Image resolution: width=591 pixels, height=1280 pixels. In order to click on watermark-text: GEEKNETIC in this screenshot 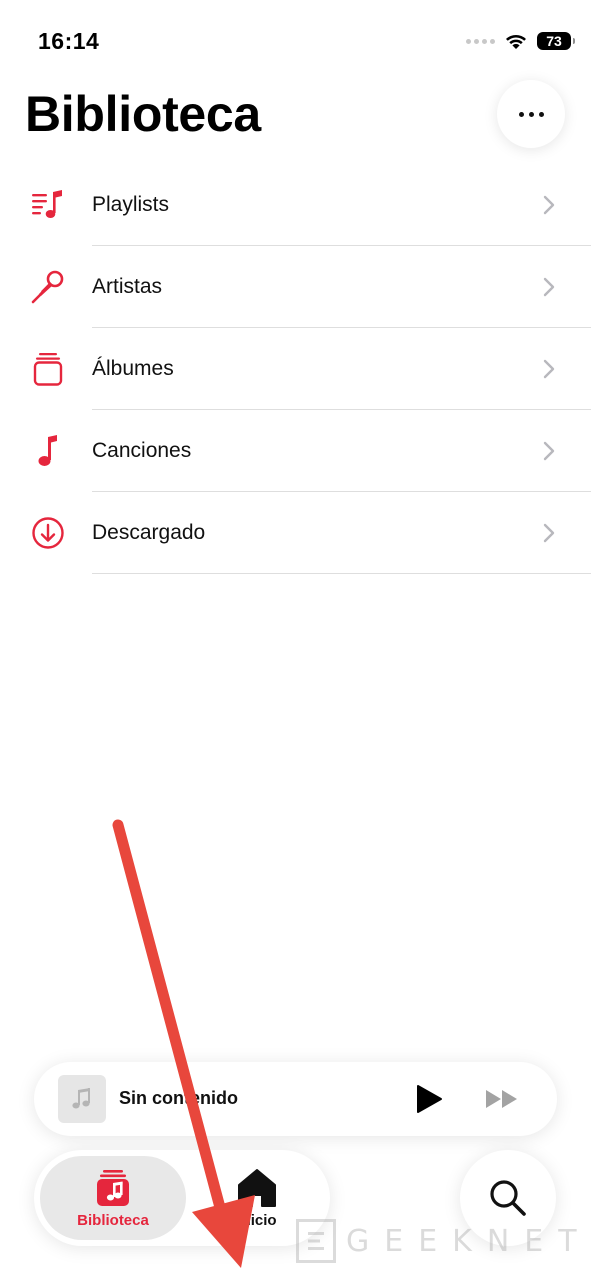, I will do `click(468, 1241)`.